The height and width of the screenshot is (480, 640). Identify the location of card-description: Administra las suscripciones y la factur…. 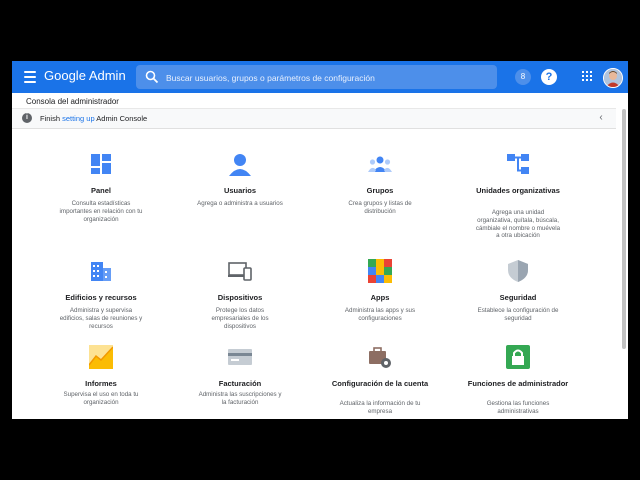
(240, 398).